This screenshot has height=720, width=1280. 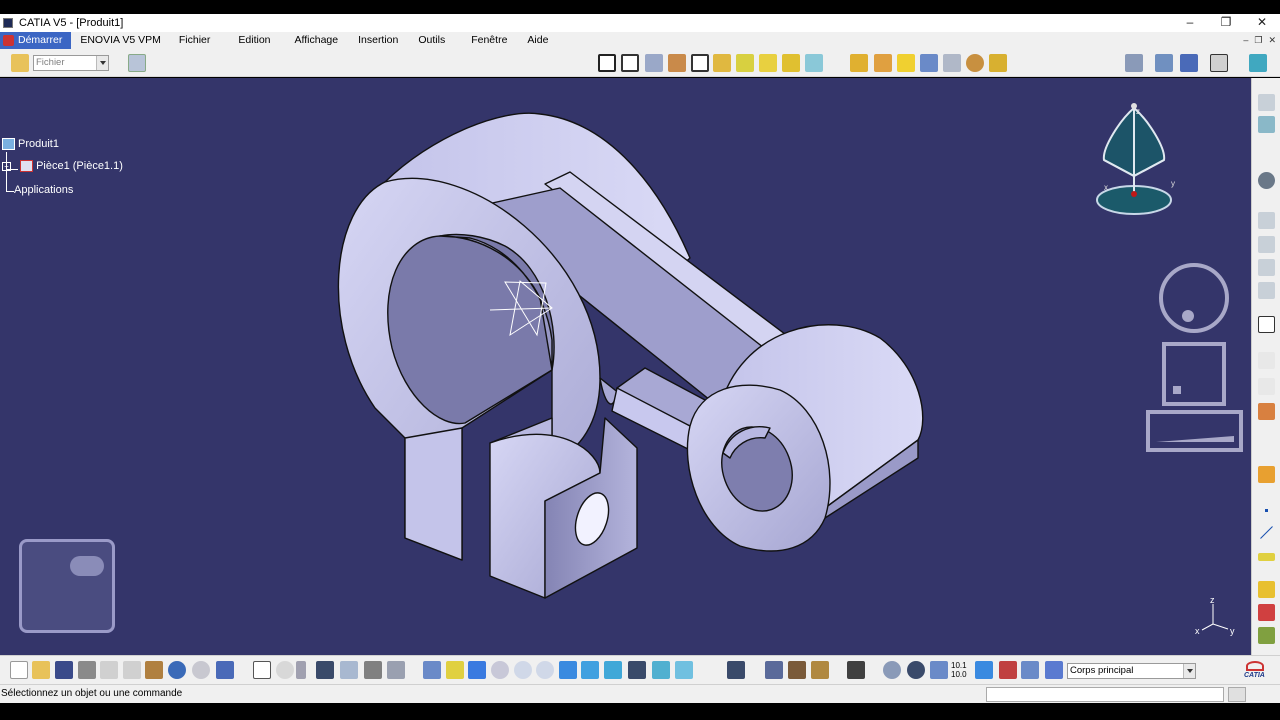 What do you see at coordinates (1135, 160) in the screenshot?
I see `compass-widget: z x y` at bounding box center [1135, 160].